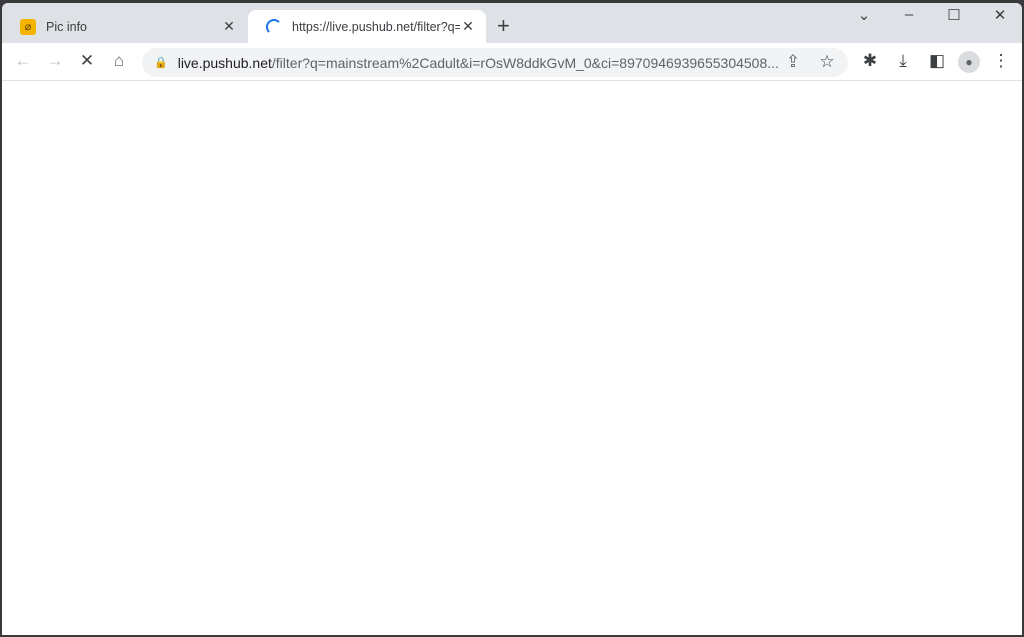 The width and height of the screenshot is (1024, 637). What do you see at coordinates (55, 61) in the screenshot?
I see `forward-button: →` at bounding box center [55, 61].